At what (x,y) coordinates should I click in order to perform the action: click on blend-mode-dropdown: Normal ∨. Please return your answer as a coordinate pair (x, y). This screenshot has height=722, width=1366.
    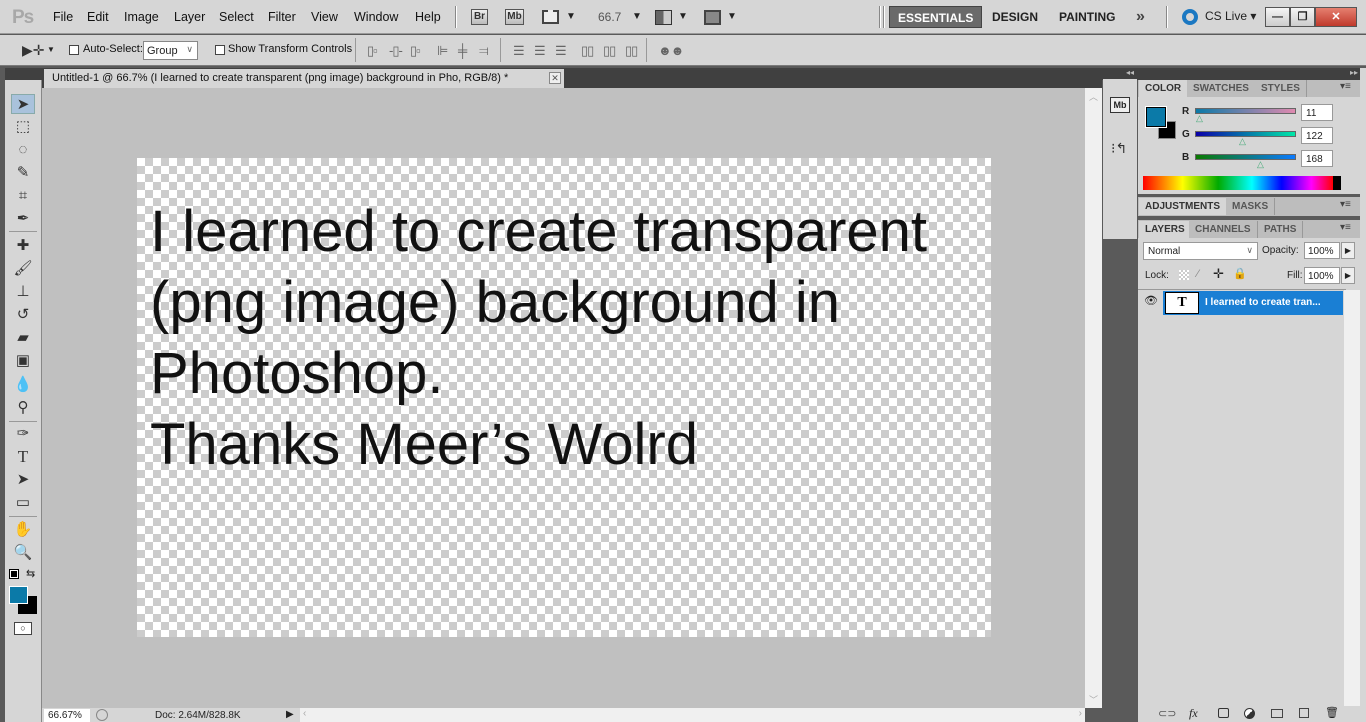
    Looking at the image, I should click on (1200, 251).